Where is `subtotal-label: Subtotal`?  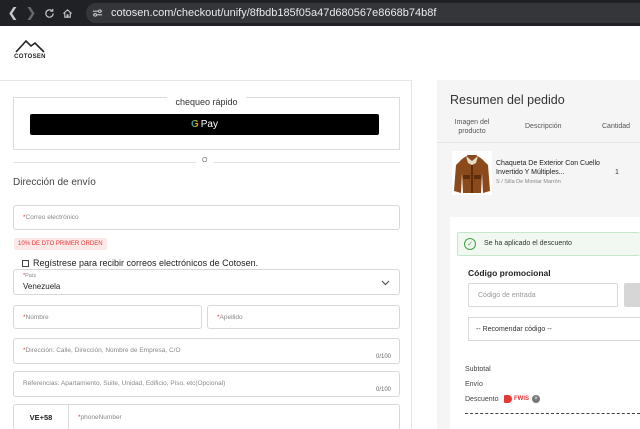 subtotal-label: Subtotal is located at coordinates (478, 369).